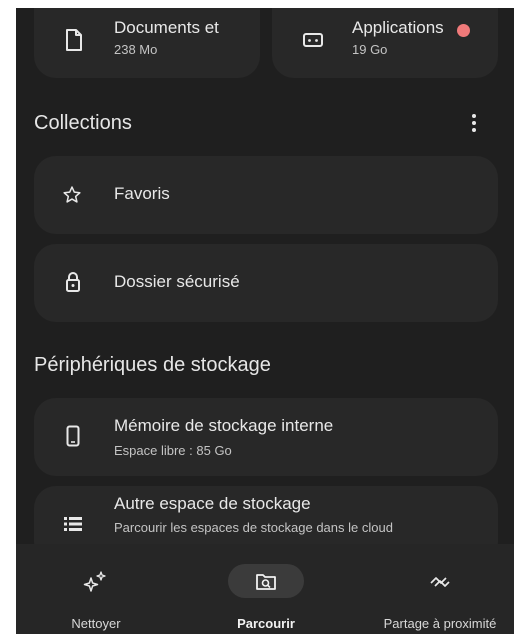  Describe the element at coordinates (72, 194) in the screenshot. I see `star-icon` at that location.